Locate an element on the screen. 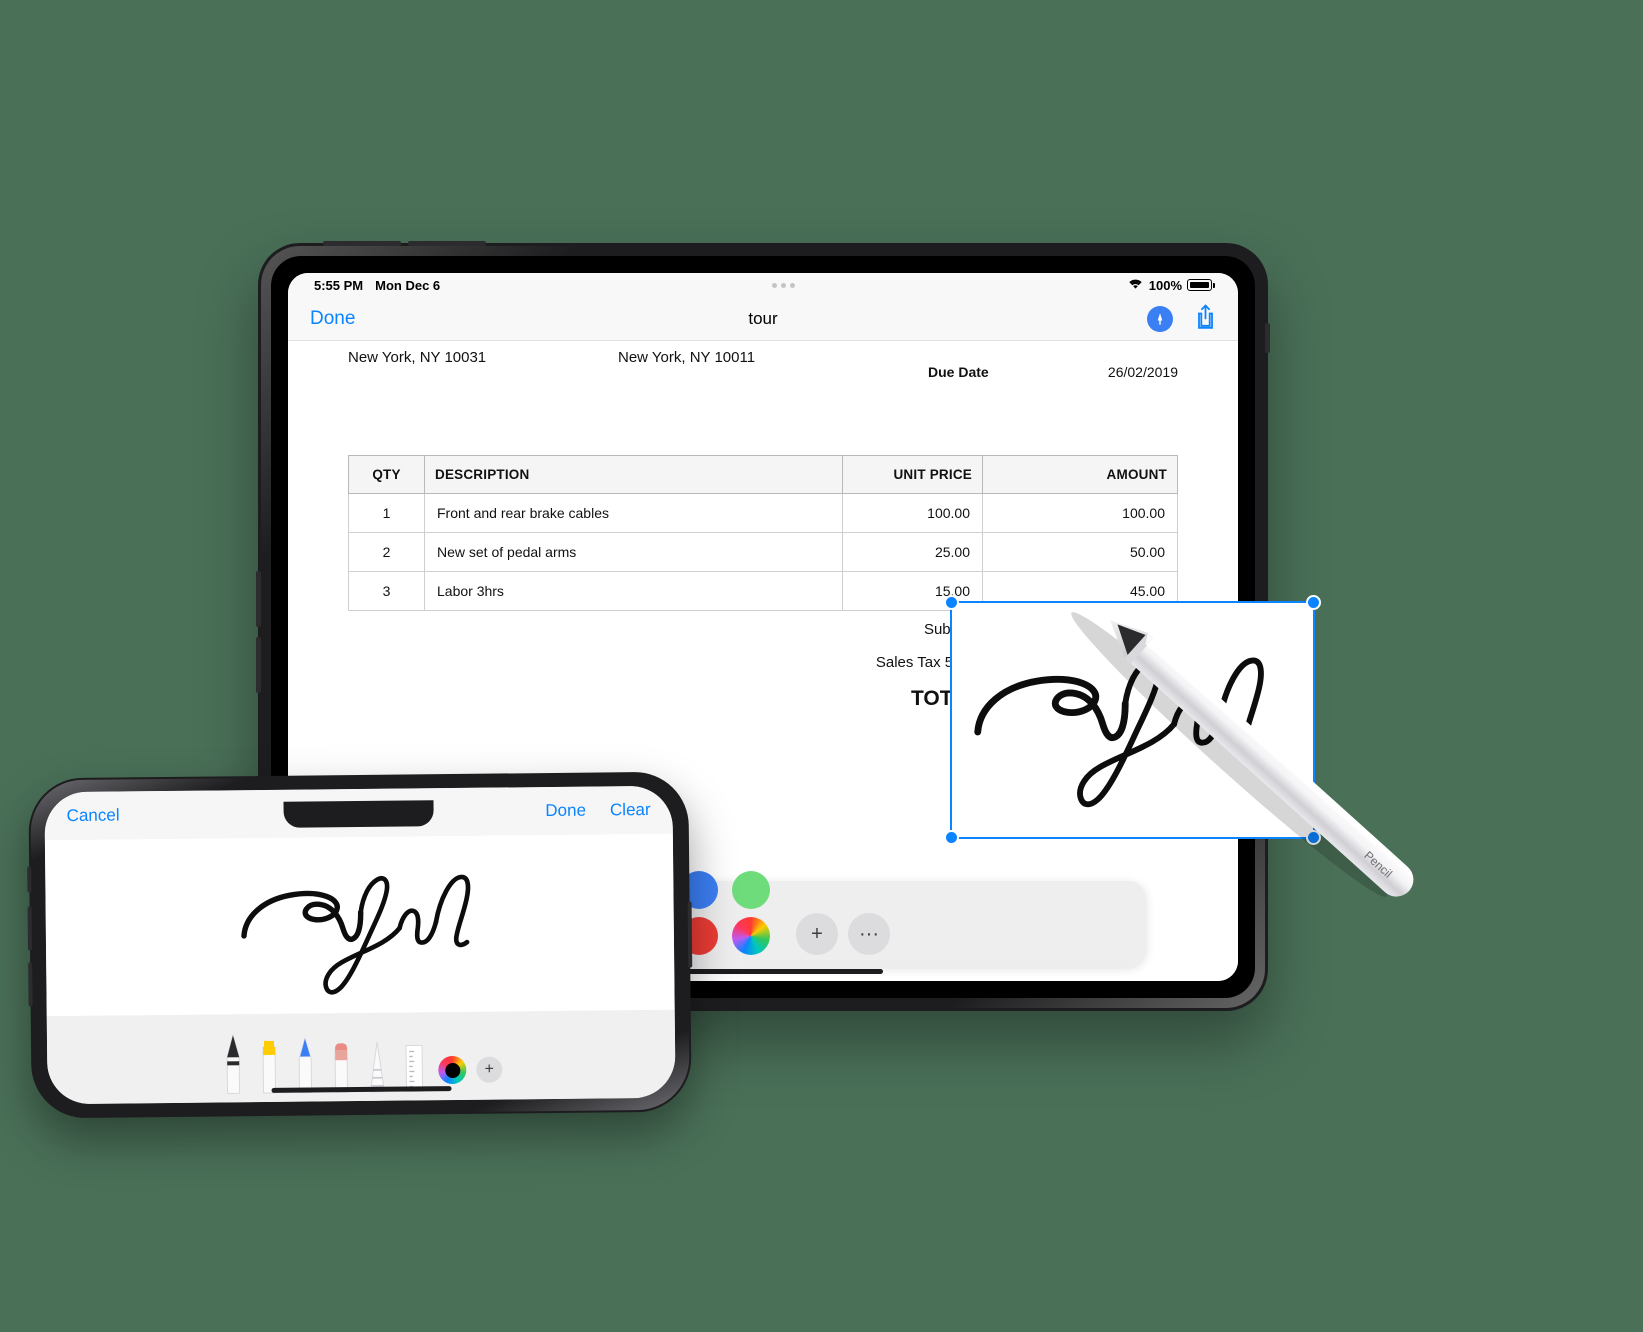 The image size is (1643, 1332). clear-button: Clear is located at coordinates (630, 810).